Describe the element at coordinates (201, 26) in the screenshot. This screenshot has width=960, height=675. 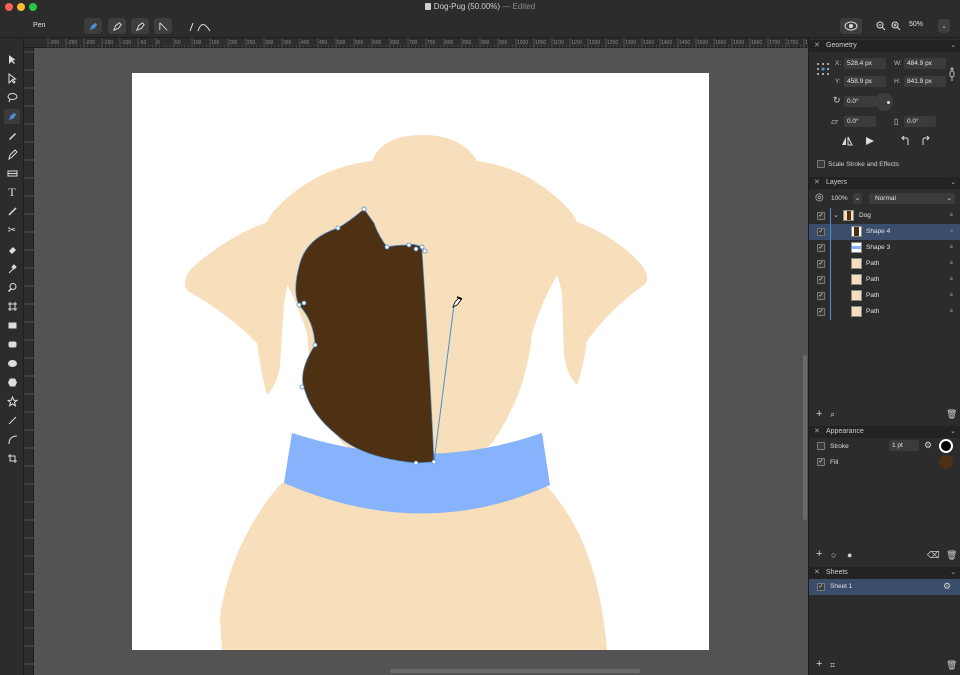
I see `curve-options-button` at that location.